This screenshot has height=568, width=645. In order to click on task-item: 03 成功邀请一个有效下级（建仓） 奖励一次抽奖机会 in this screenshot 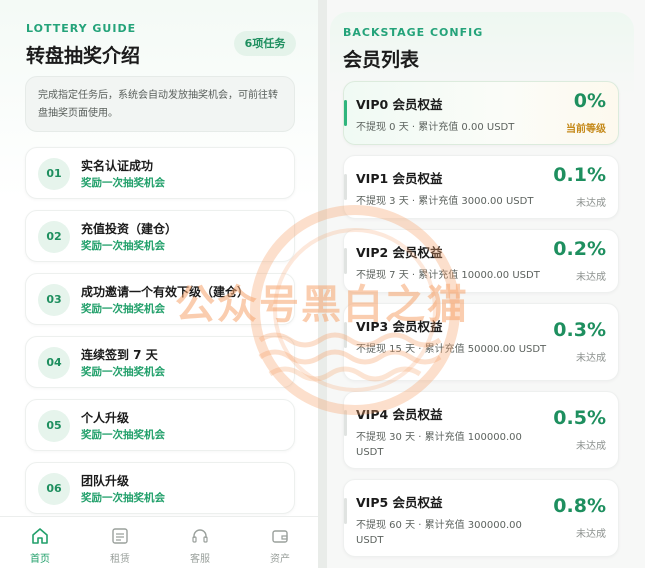, I will do `click(160, 299)`.